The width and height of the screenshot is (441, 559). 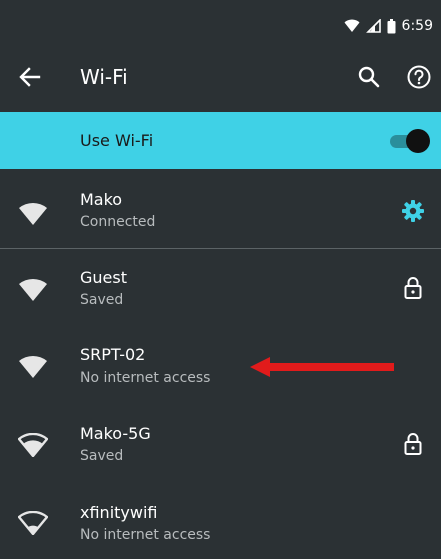 What do you see at coordinates (30, 77) in the screenshot?
I see `back-arrow-icon` at bounding box center [30, 77].